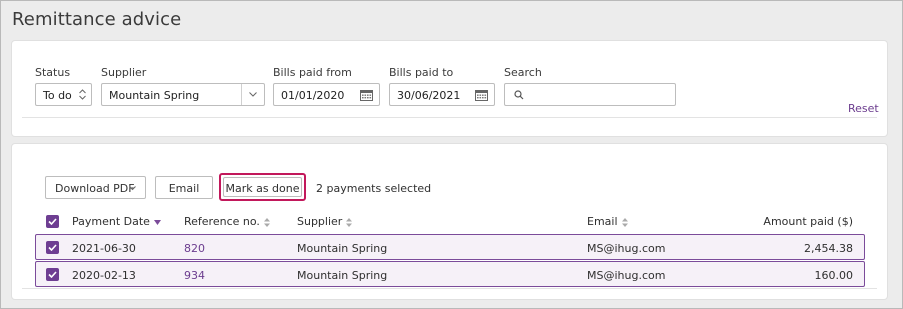 The image size is (903, 309). Describe the element at coordinates (374, 188) in the screenshot. I see `selected-count: 2 payments selected` at that location.